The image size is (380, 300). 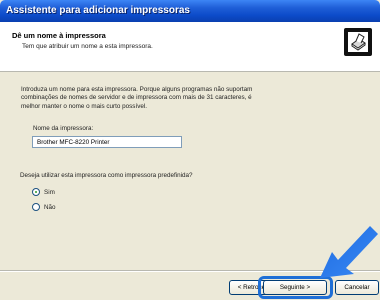 I want to click on title-bar: Assistente para adicionar impressoras, so click(x=190, y=11).